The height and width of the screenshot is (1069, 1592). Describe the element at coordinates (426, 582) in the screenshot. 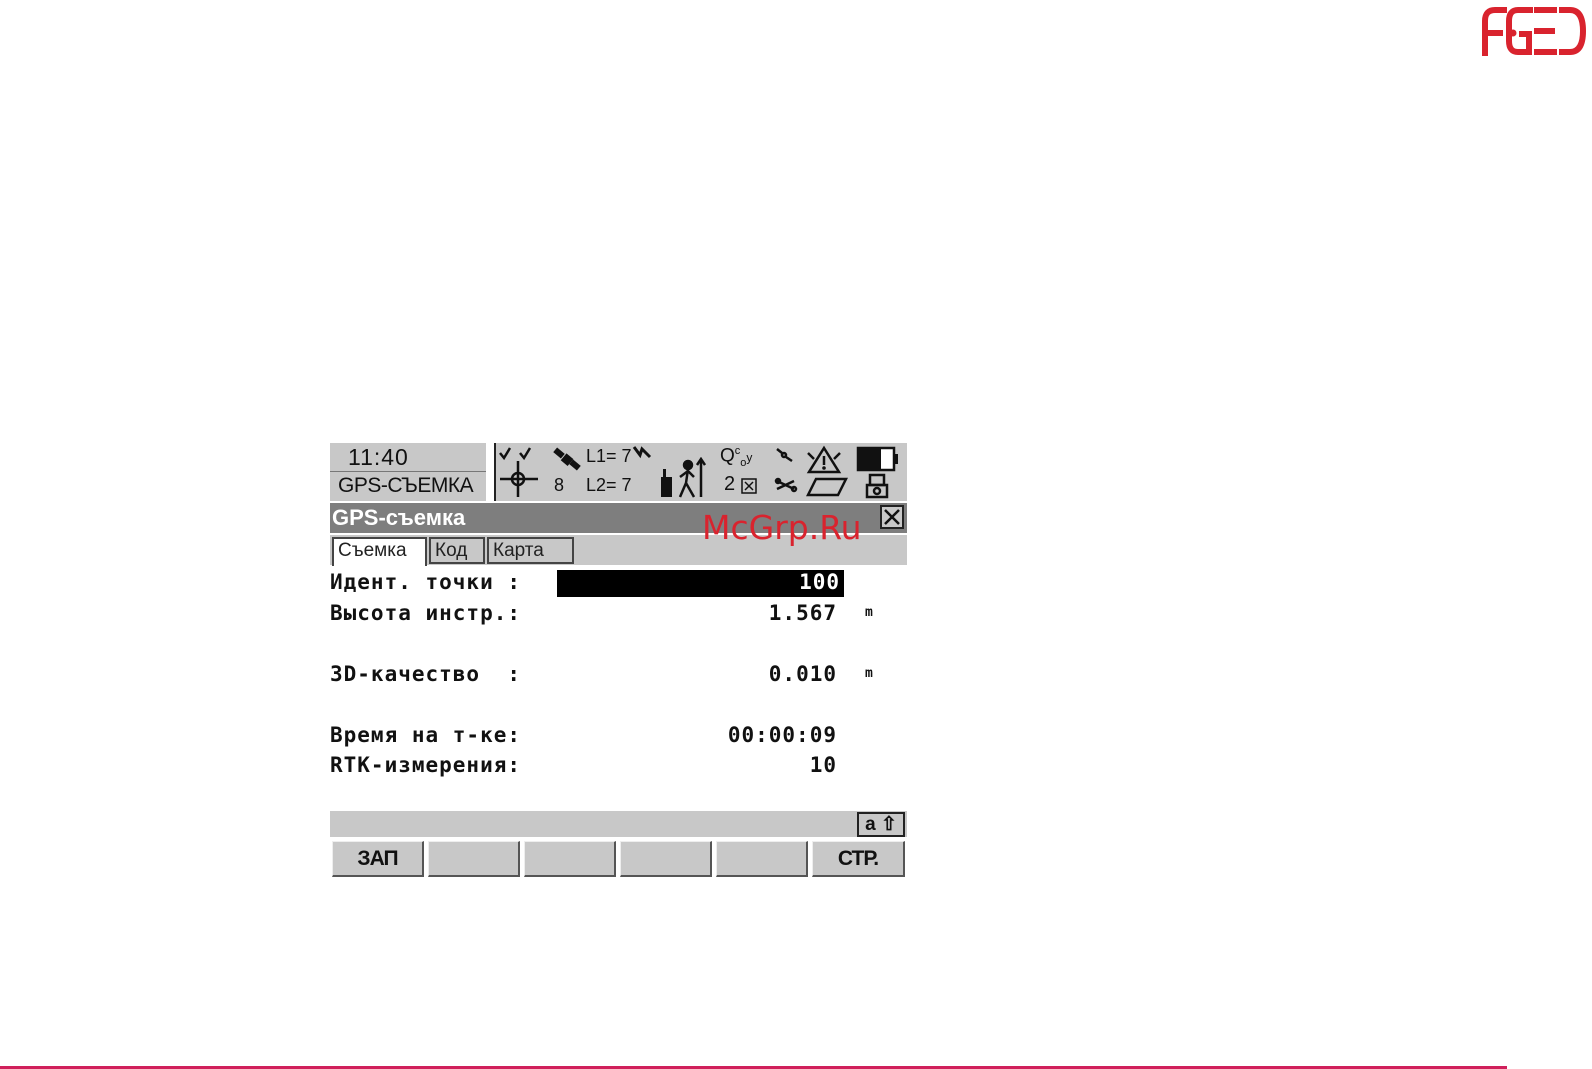

I see `point-id-label: Идент. точки :` at that location.